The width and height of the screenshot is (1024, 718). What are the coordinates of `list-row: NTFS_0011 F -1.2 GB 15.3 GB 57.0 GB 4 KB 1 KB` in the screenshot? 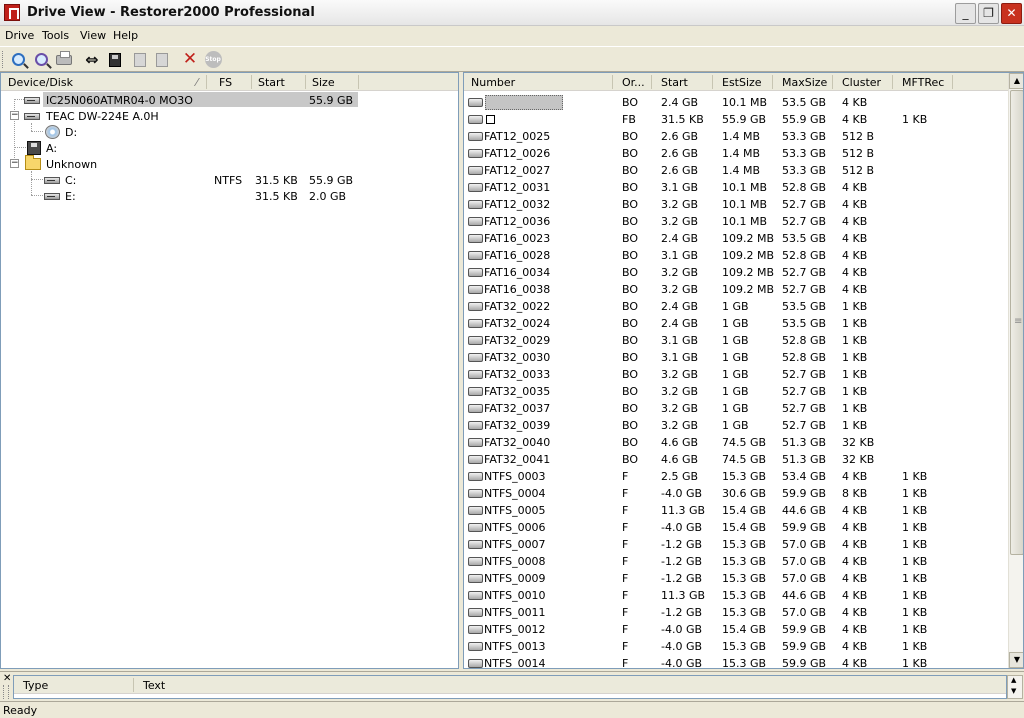 It's located at (736, 612).